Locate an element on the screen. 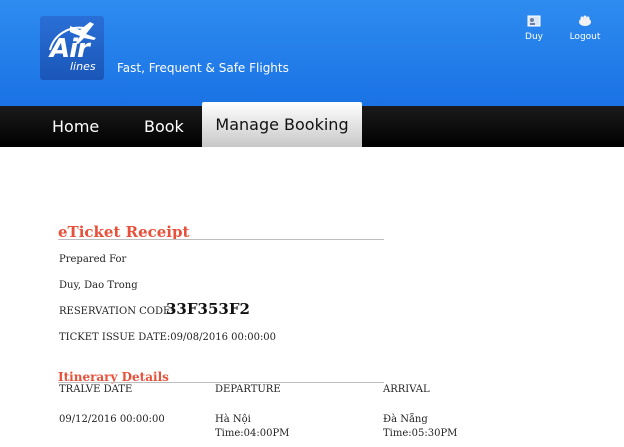 The image size is (624, 447). user-name: Duy is located at coordinates (534, 37).